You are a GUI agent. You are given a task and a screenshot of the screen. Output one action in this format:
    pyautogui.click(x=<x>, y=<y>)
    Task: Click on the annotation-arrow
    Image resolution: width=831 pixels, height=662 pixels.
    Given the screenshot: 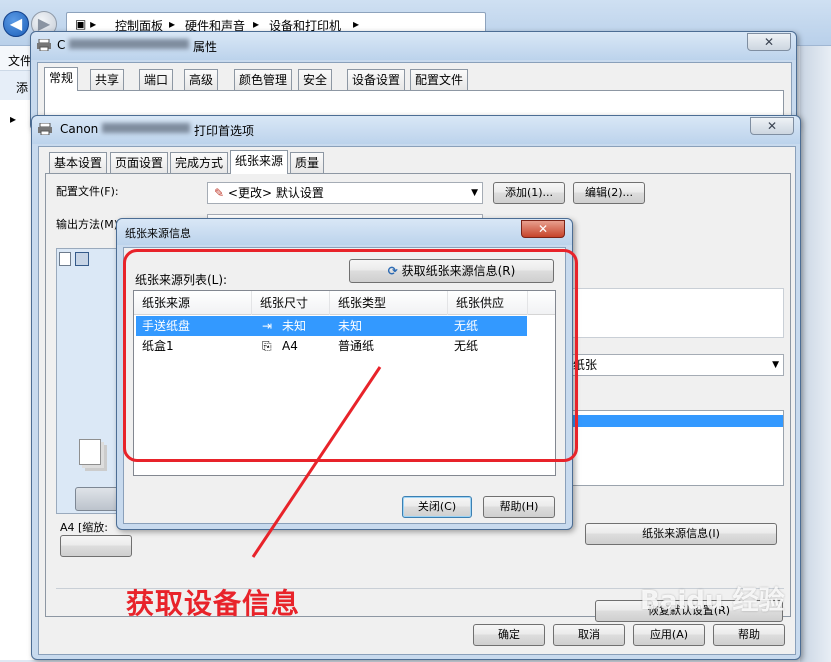 What is the action you would take?
    pyautogui.click(x=316, y=462)
    